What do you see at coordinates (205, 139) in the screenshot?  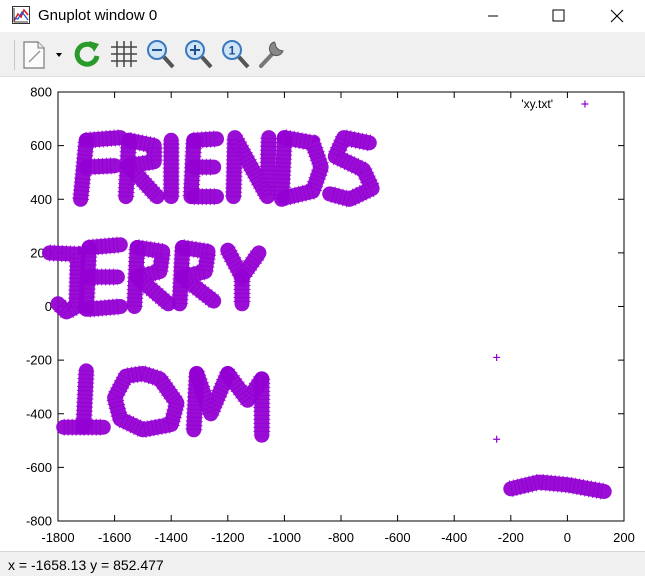 I see `data-stroke-friends` at bounding box center [205, 139].